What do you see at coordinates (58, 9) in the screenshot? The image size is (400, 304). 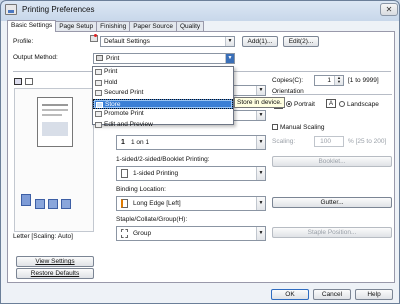 I see `window-title: Printing Preferences` at bounding box center [58, 9].